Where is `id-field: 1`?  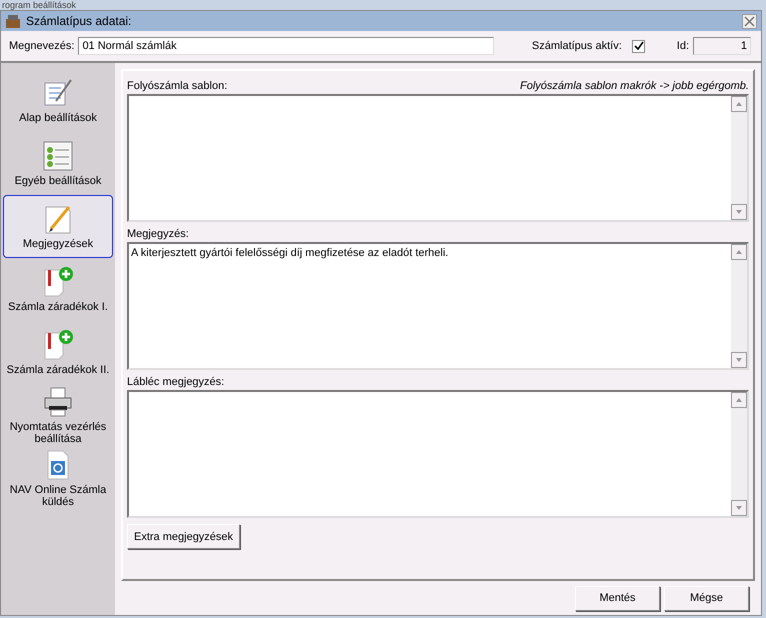
id-field: 1 is located at coordinates (722, 46).